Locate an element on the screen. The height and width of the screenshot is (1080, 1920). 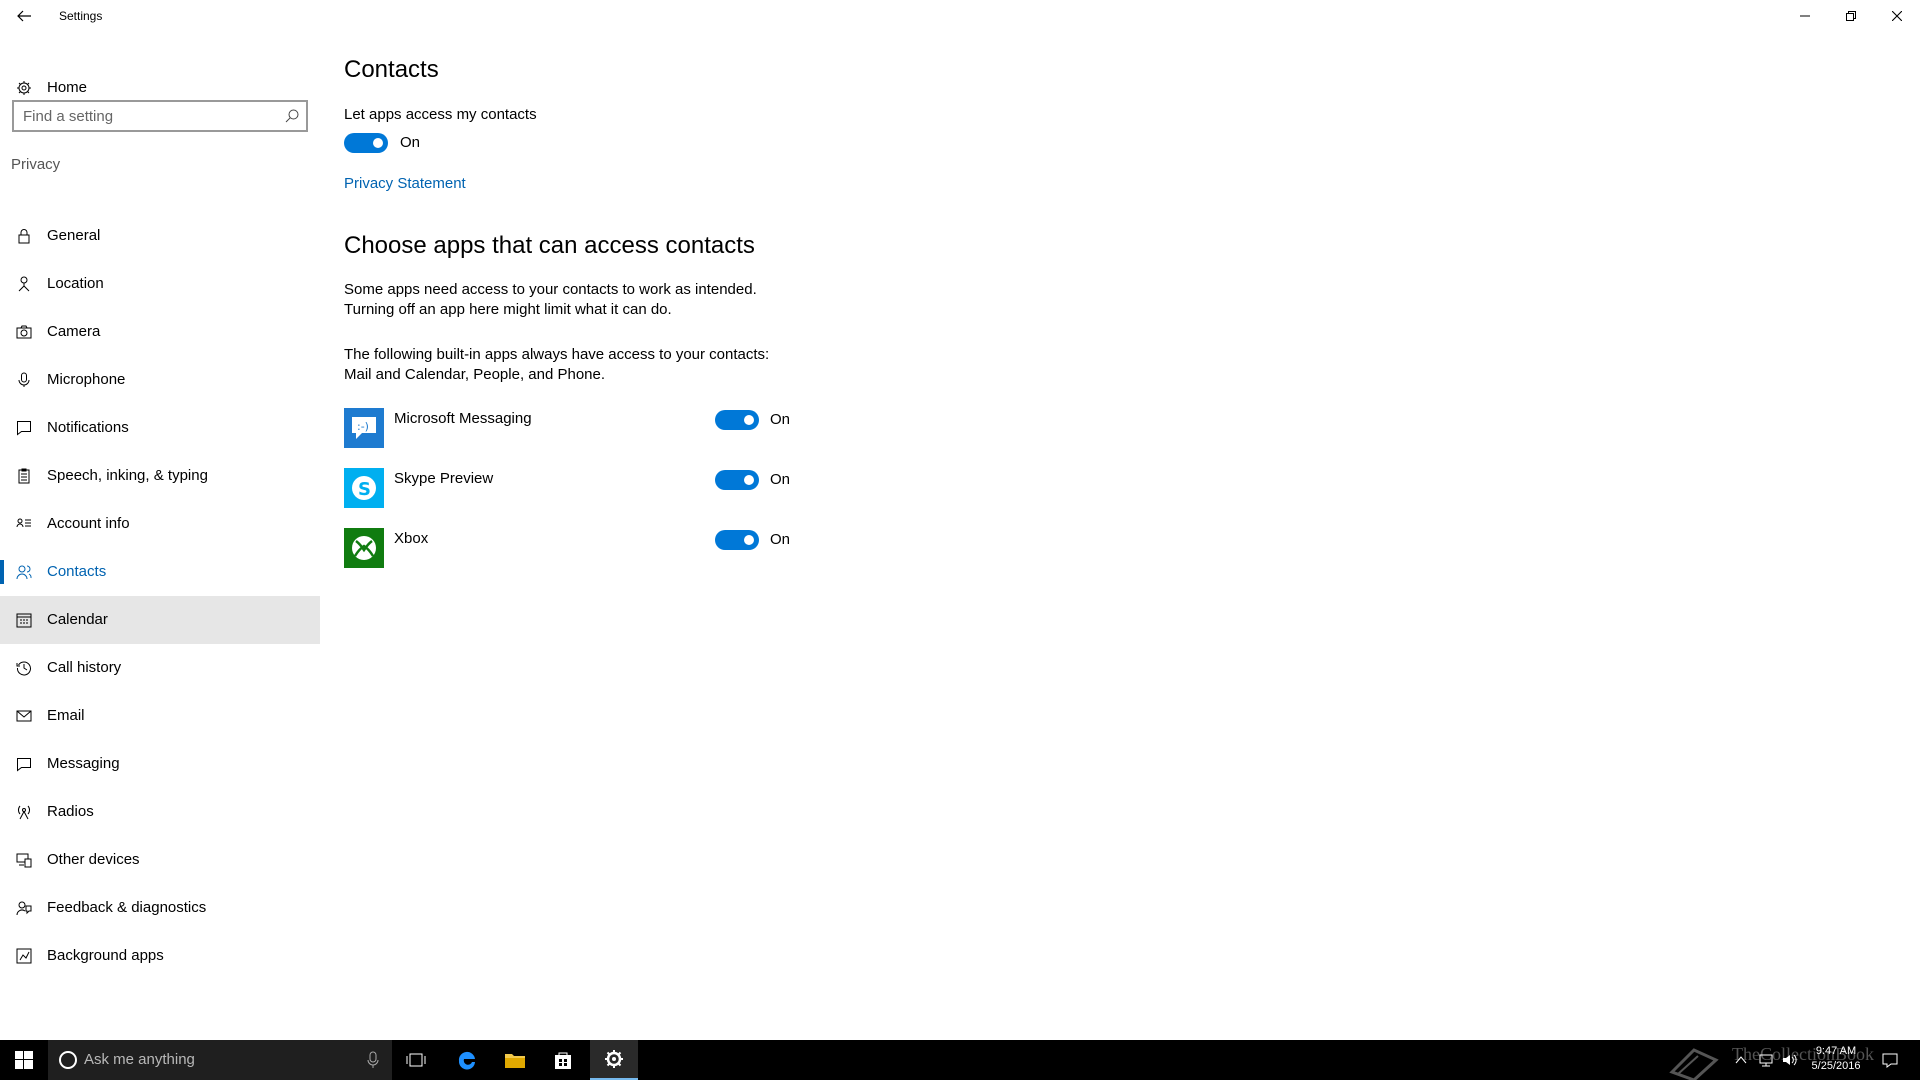
sidebar-item-contacts: Contacts is located at coordinates (160, 572).